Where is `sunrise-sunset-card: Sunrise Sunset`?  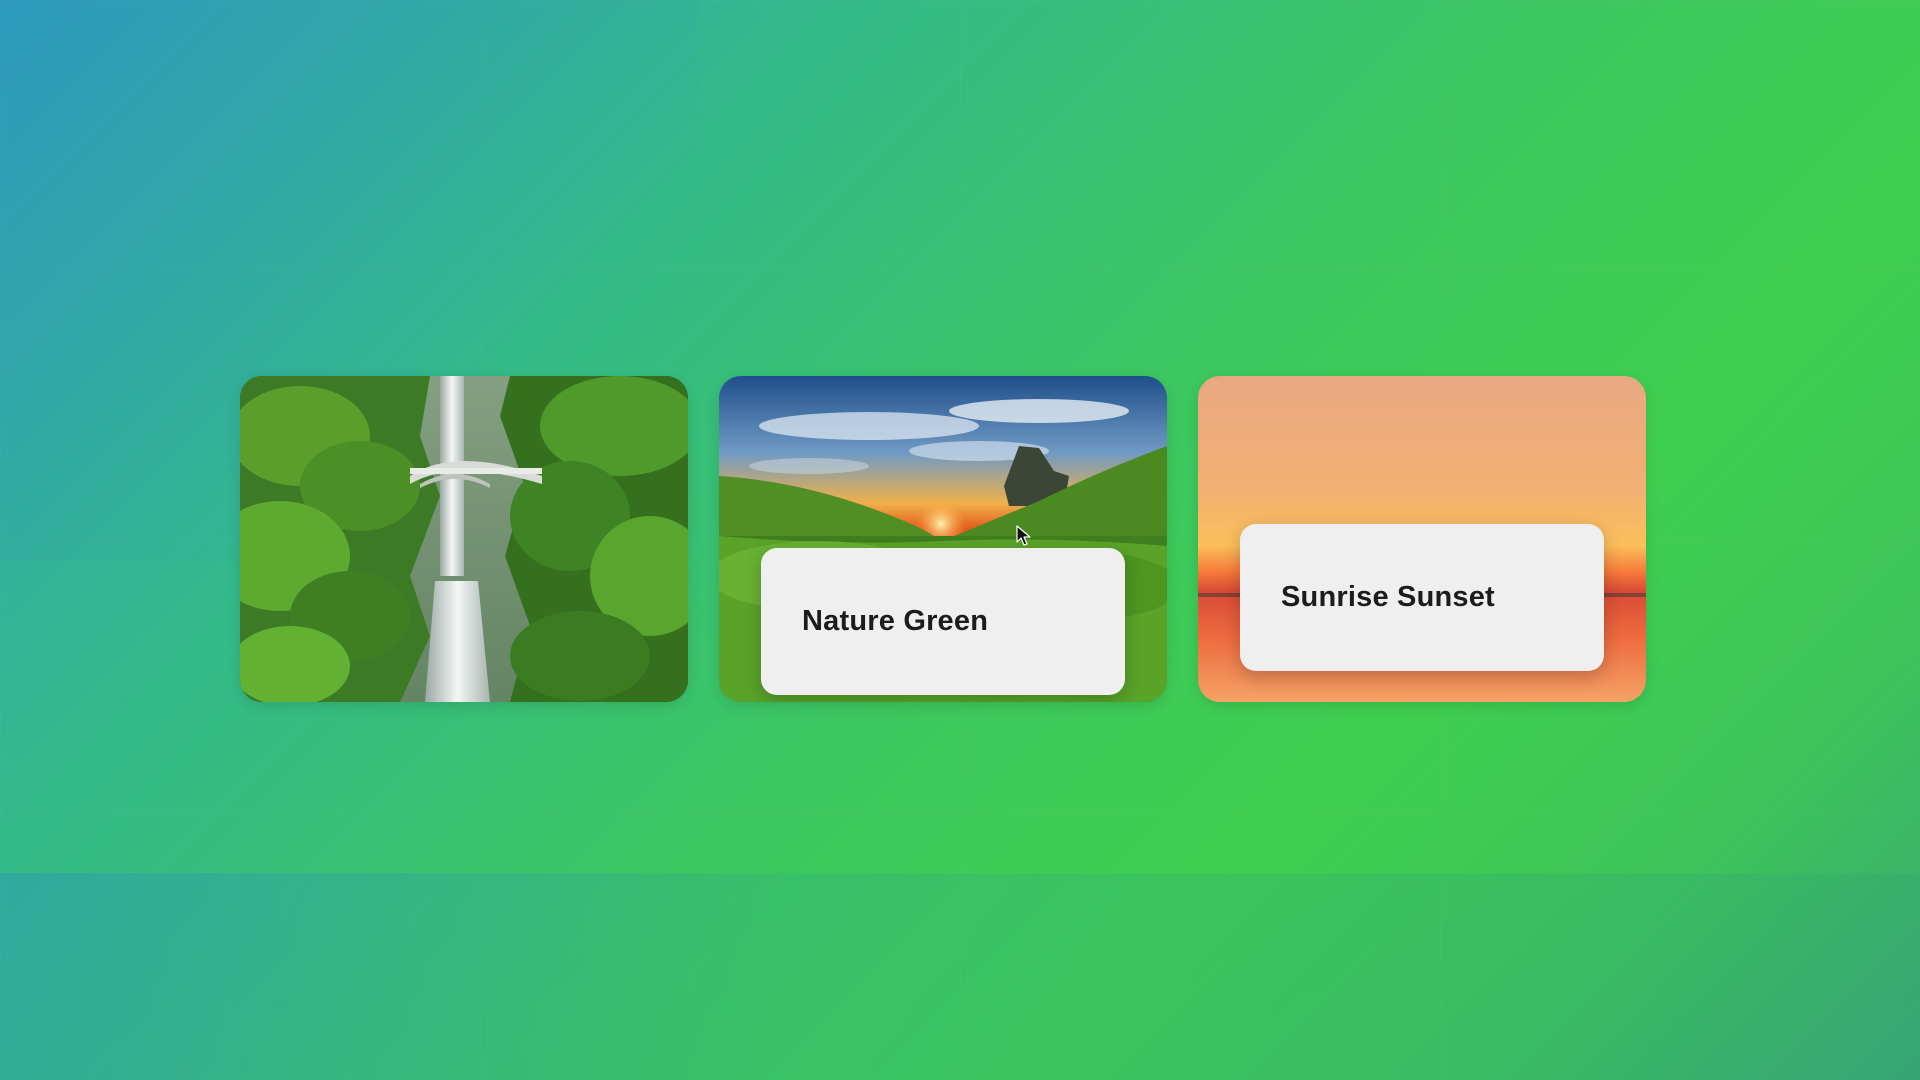 sunrise-sunset-card: Sunrise Sunset is located at coordinates (1422, 539).